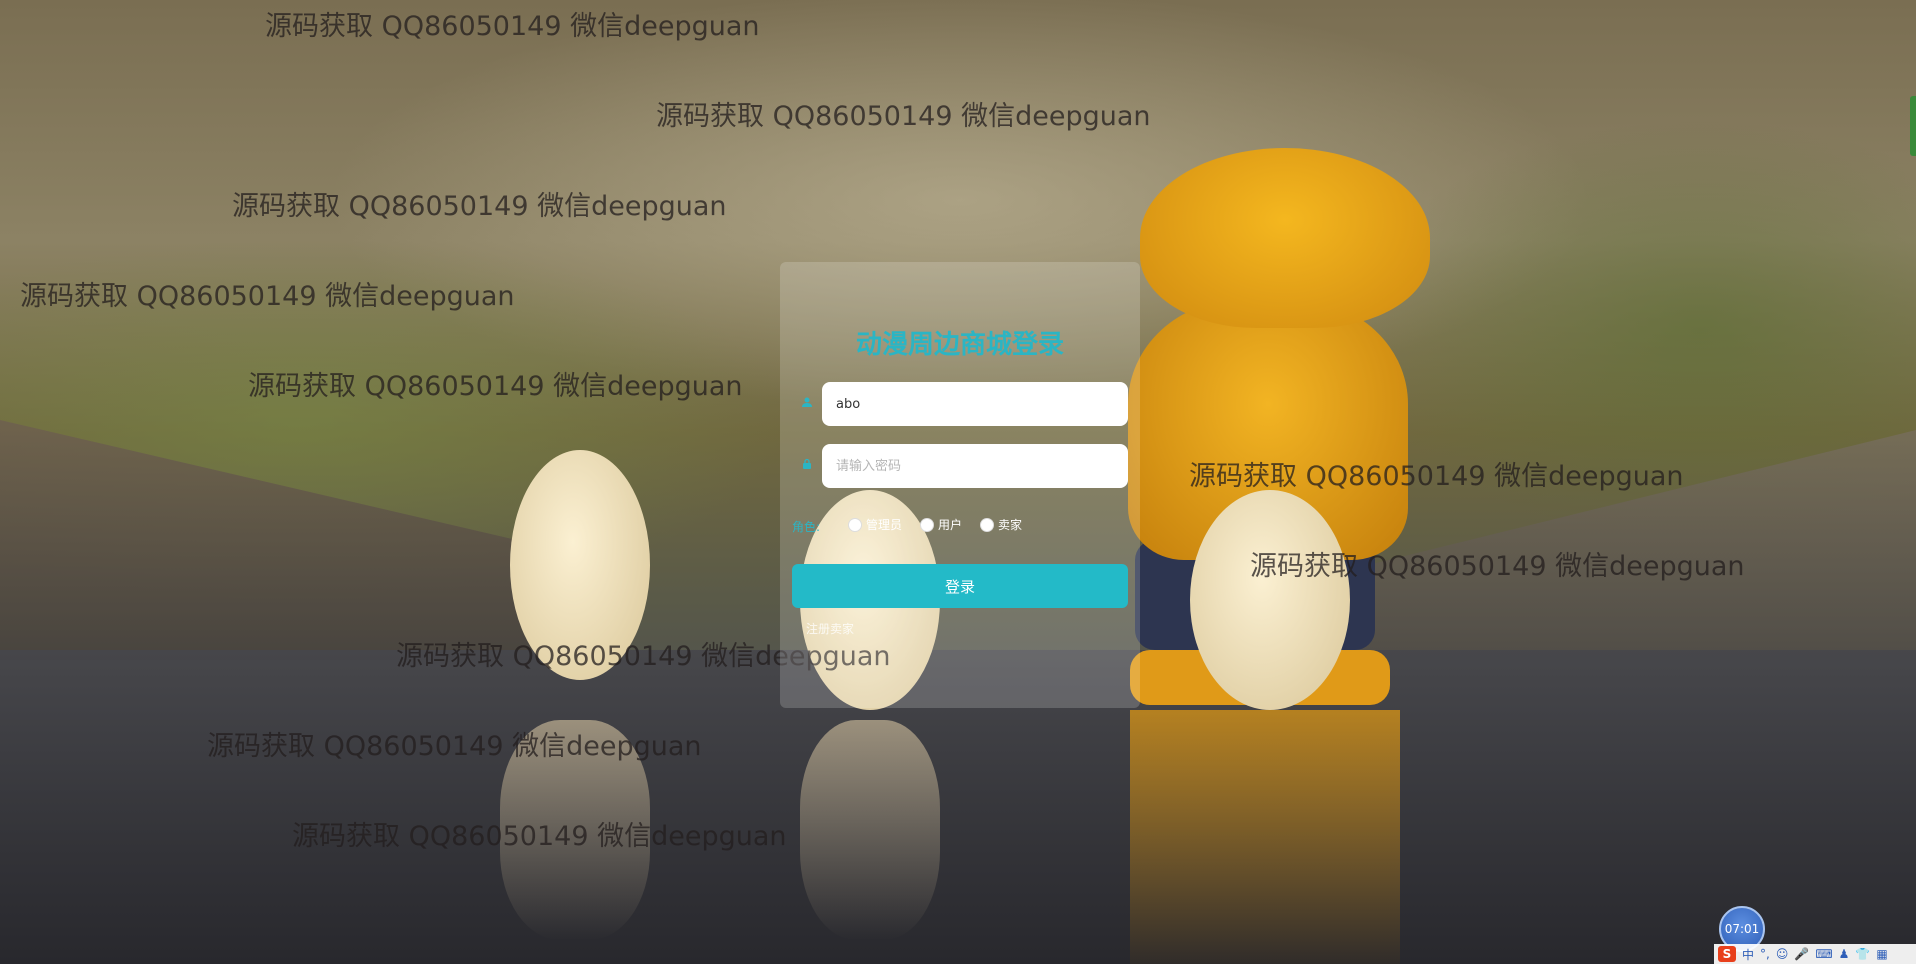 Image resolution: width=1916 pixels, height=964 pixels. Describe the element at coordinates (884, 525) in the screenshot. I see `role-option-label: 管理员` at that location.